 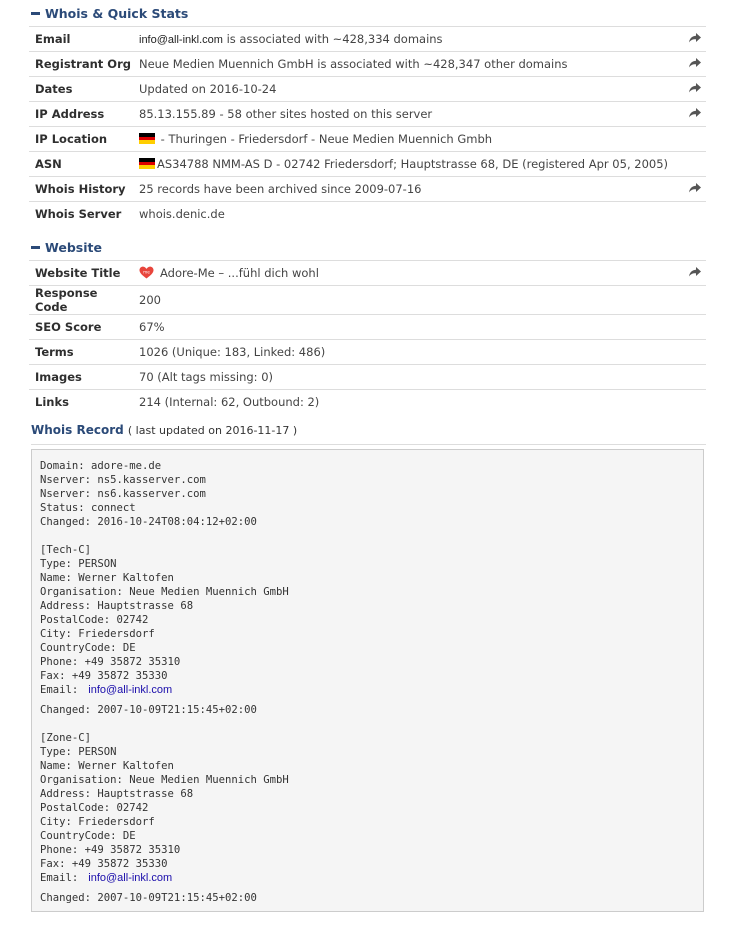 What do you see at coordinates (405, 89) in the screenshot?
I see `row-value: Updated on 2016-10-24` at bounding box center [405, 89].